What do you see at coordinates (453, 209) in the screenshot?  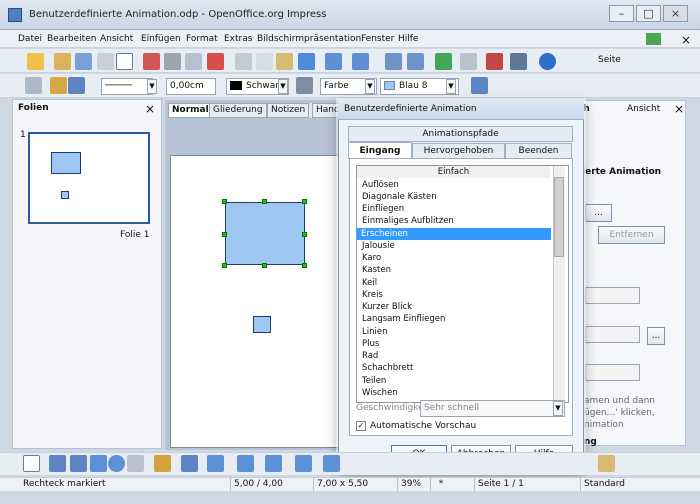 I see `effect-einfliegen: Einfliegen` at bounding box center [453, 209].